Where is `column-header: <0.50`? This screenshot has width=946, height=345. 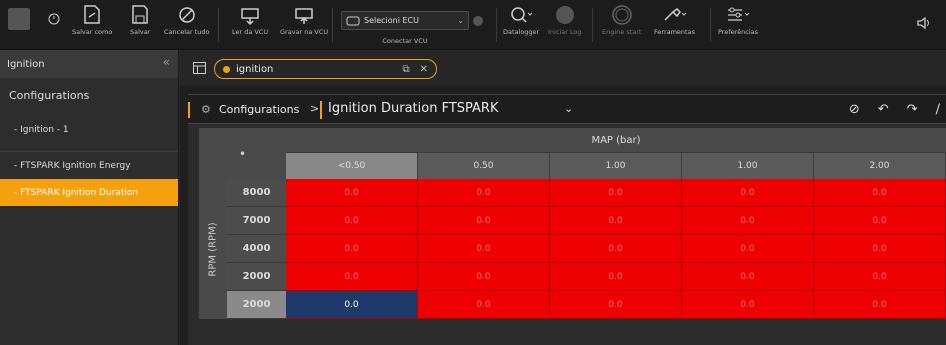 column-header: <0.50 is located at coordinates (352, 166).